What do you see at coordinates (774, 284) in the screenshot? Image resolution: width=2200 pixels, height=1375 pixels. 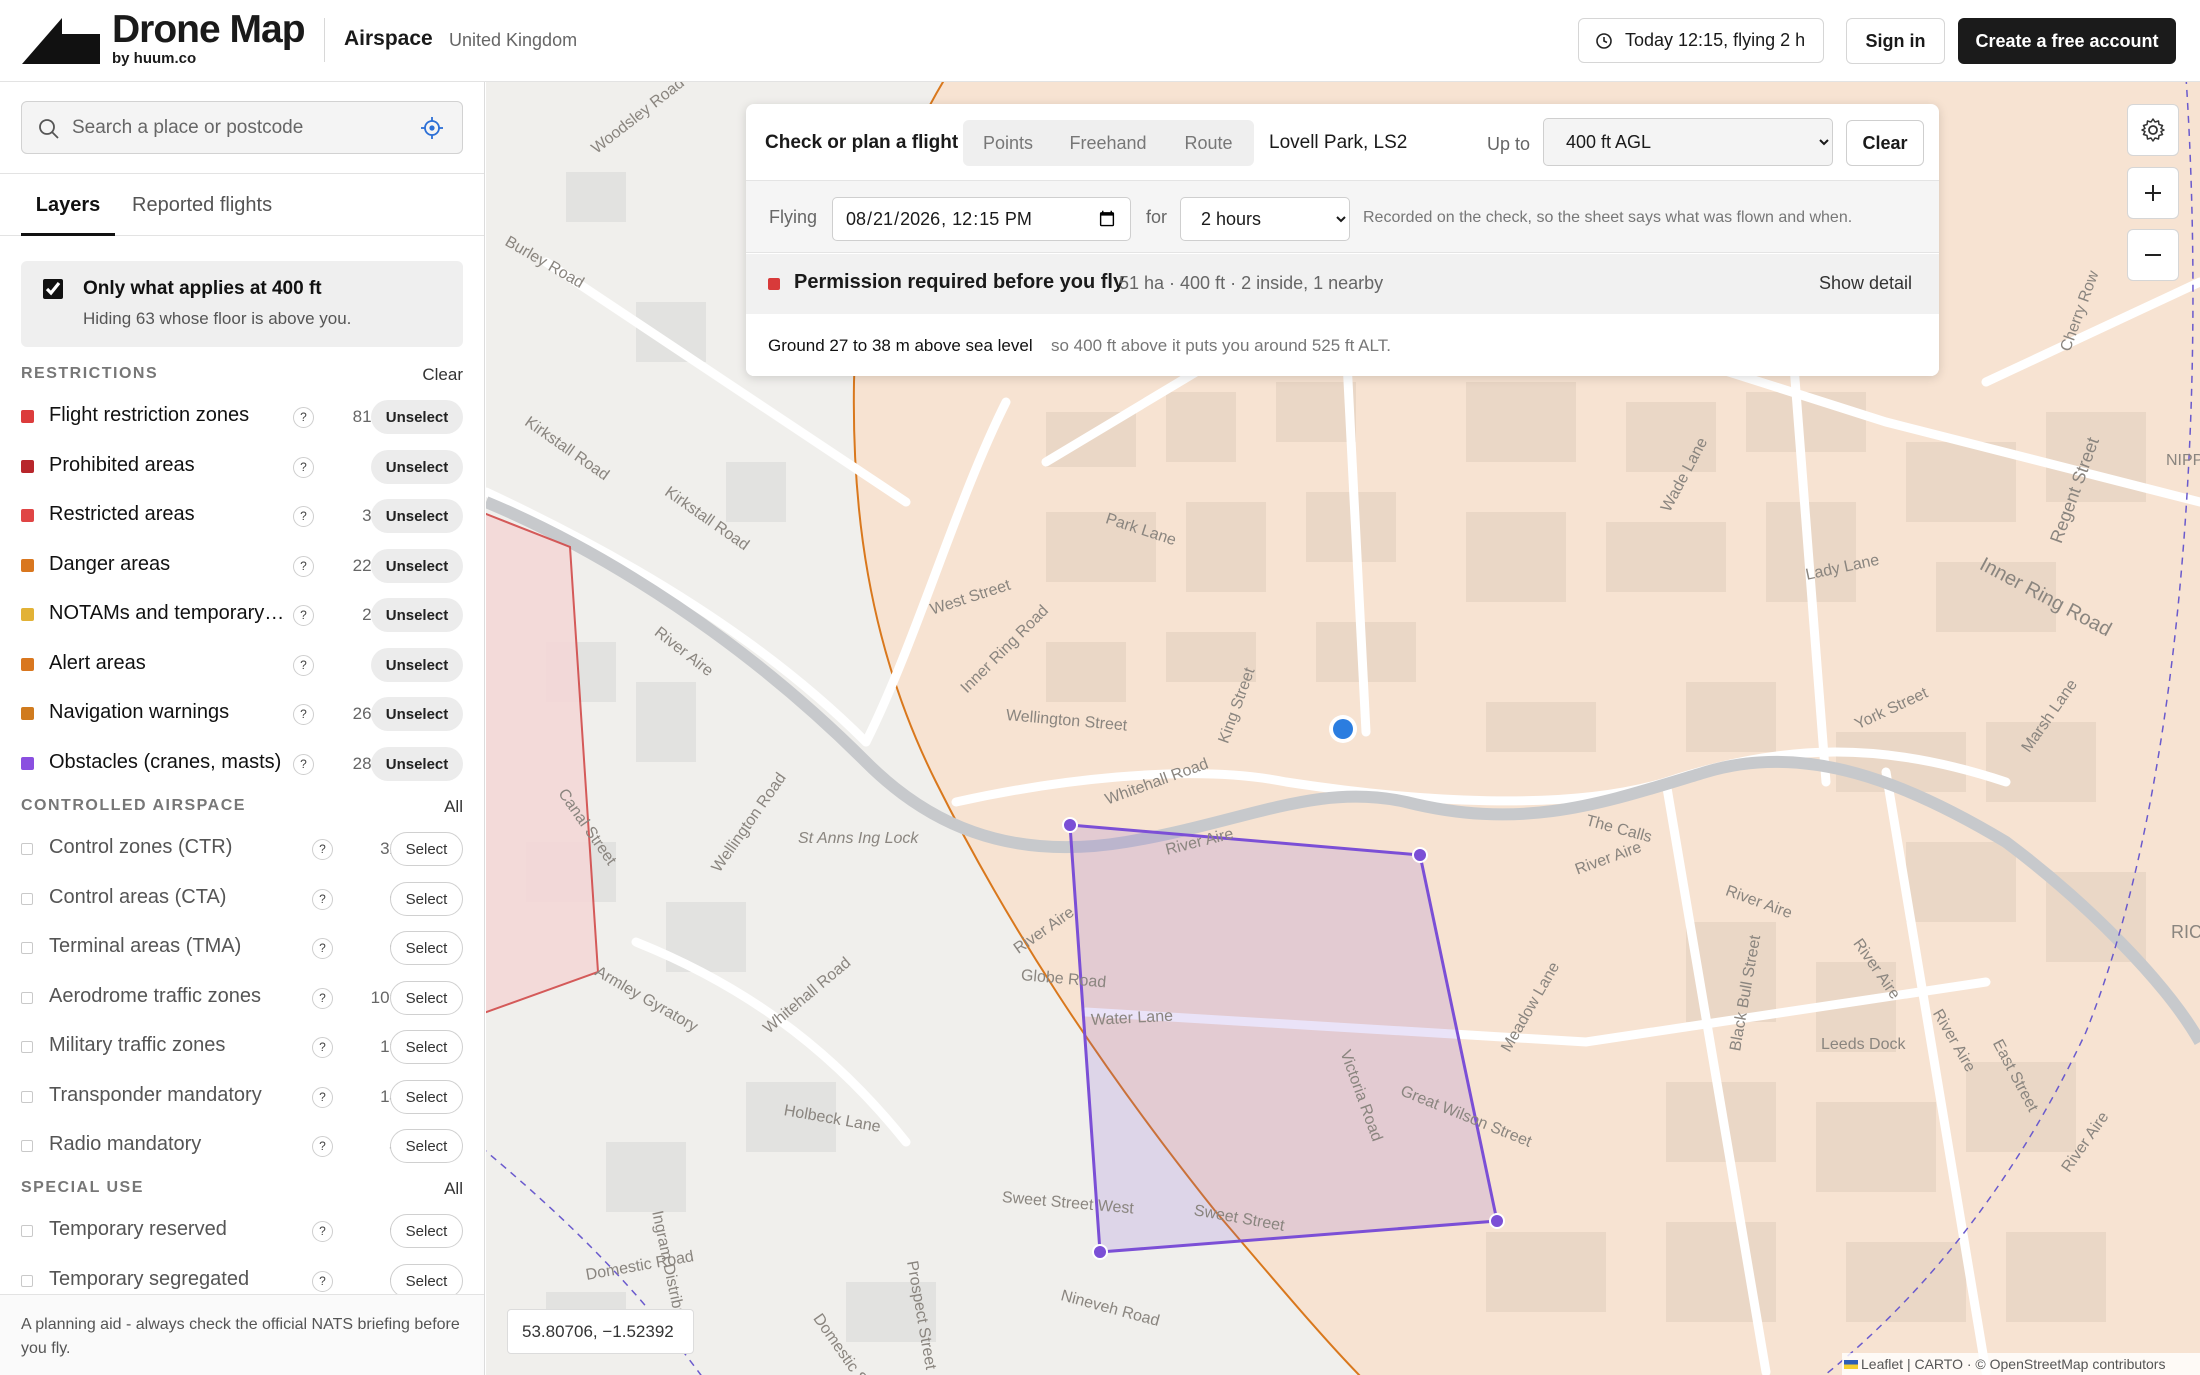 I see `status-indicator` at bounding box center [774, 284].